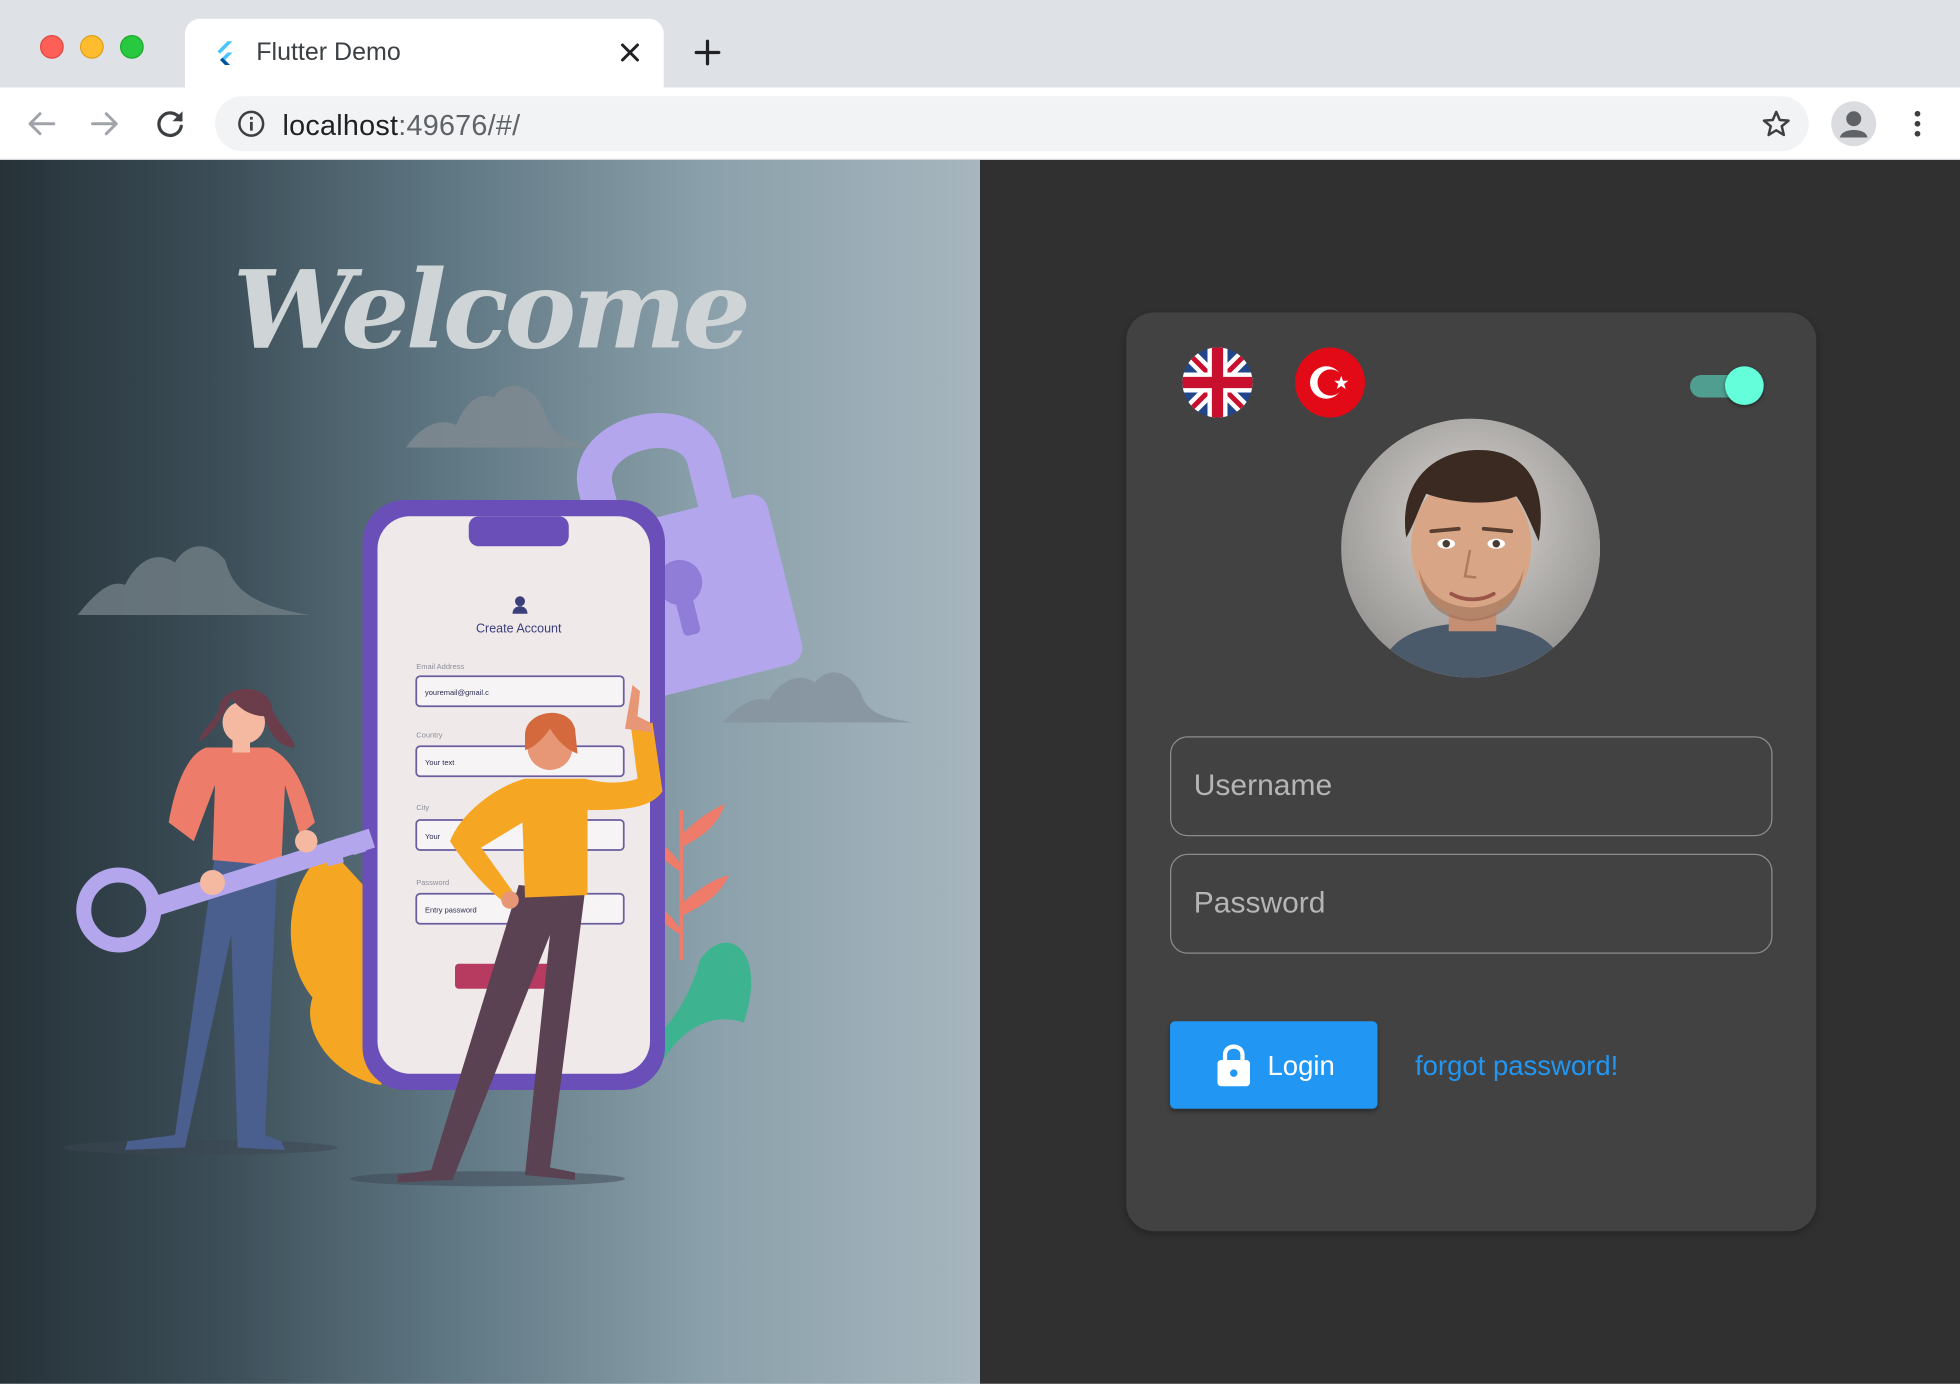 The image size is (1960, 1384). Describe the element at coordinates (1516, 1066) in the screenshot. I see `forgot-password-link: forgot password!` at that location.